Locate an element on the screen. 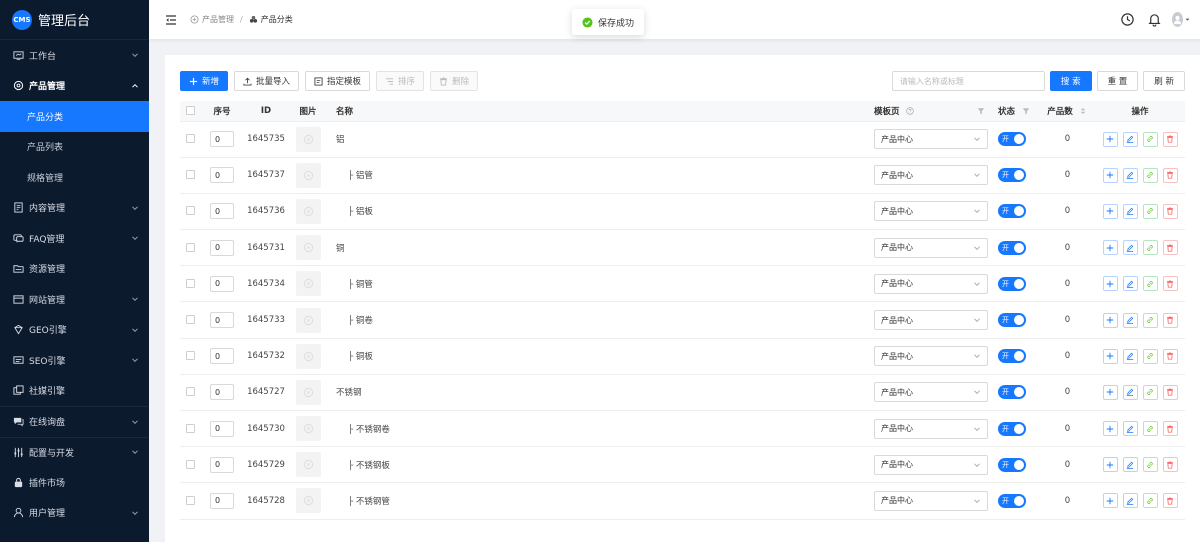 The image size is (1200, 542). sidebar-item-resource: 资源管理 is located at coordinates (74, 269).